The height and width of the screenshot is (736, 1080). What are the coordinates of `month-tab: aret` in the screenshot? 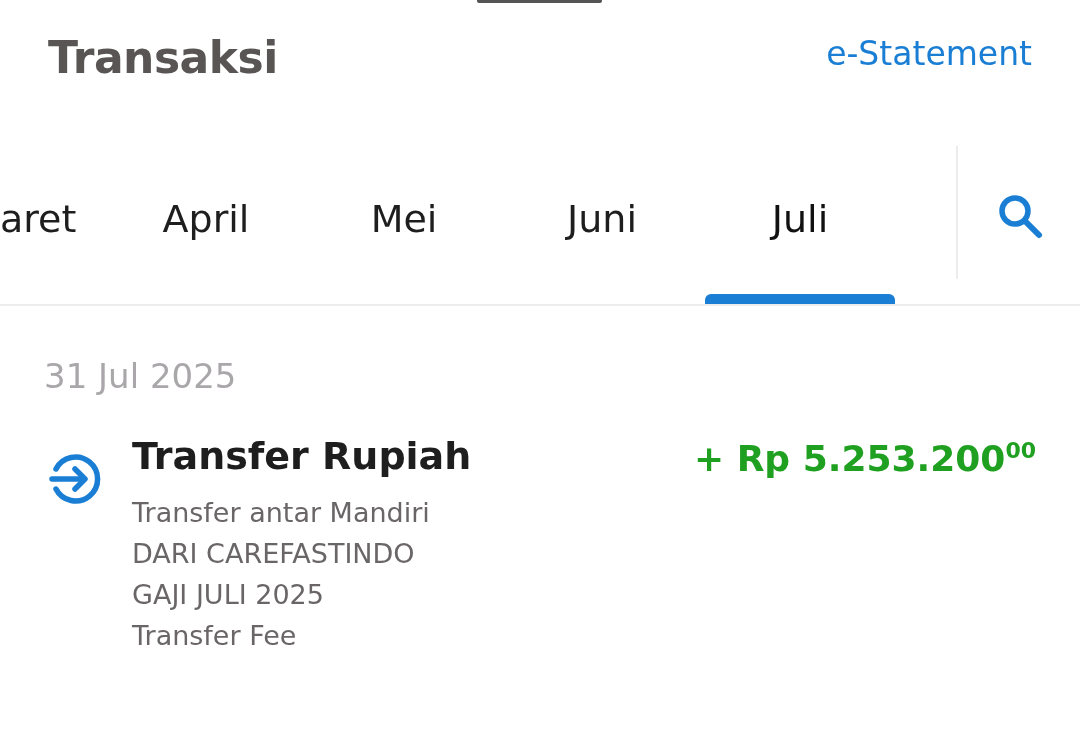 It's located at (53, 229).